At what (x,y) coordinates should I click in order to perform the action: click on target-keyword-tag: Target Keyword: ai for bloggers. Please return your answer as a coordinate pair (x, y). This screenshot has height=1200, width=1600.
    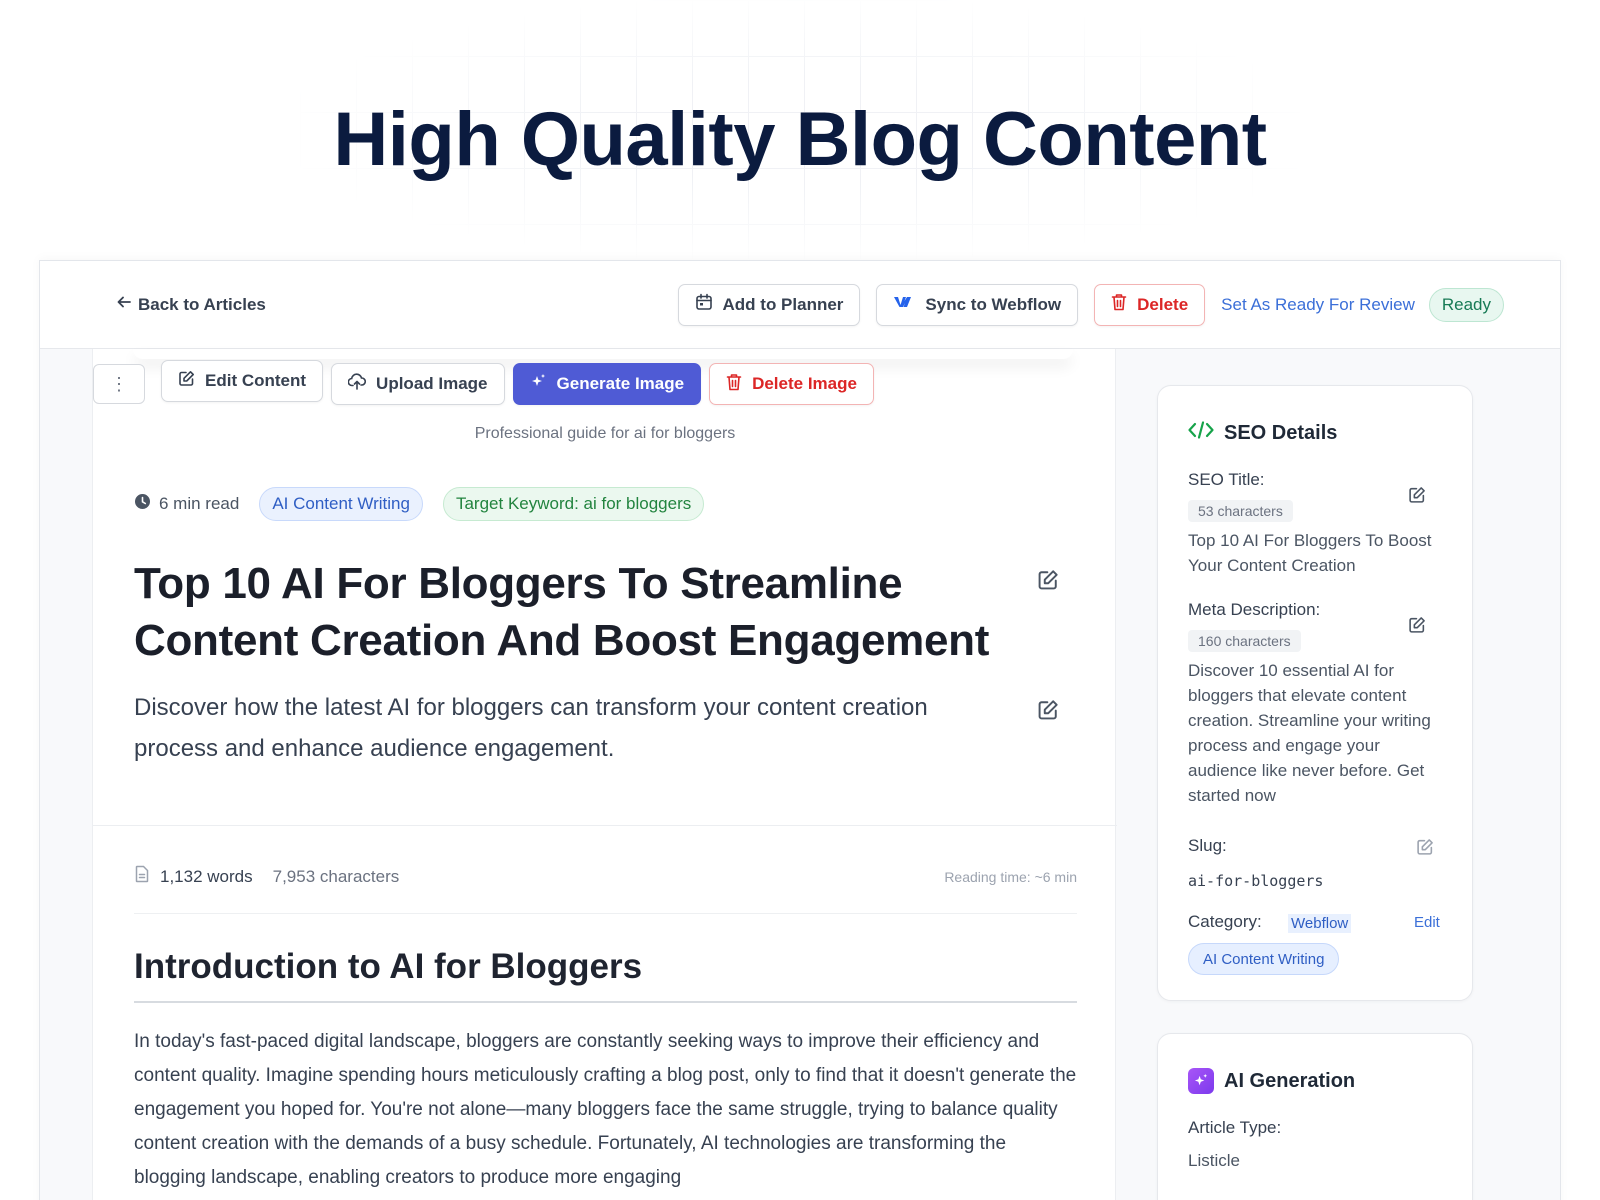
    Looking at the image, I should click on (573, 504).